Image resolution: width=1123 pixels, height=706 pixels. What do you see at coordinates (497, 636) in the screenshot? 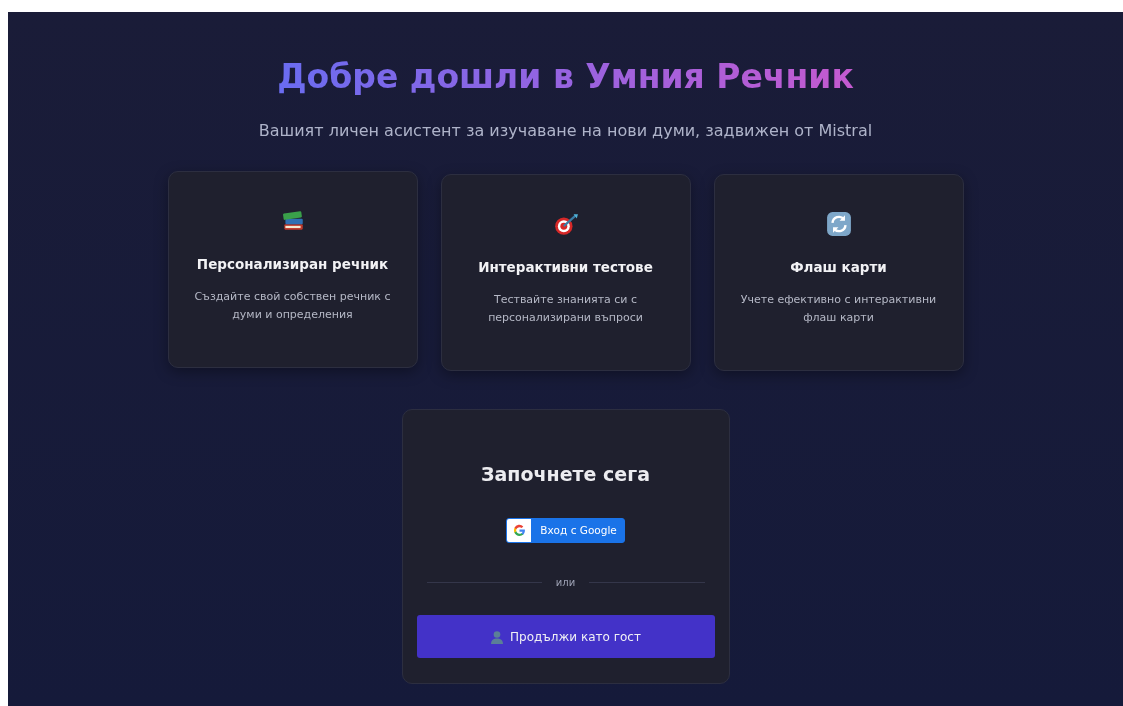
I see `person-icon` at bounding box center [497, 636].